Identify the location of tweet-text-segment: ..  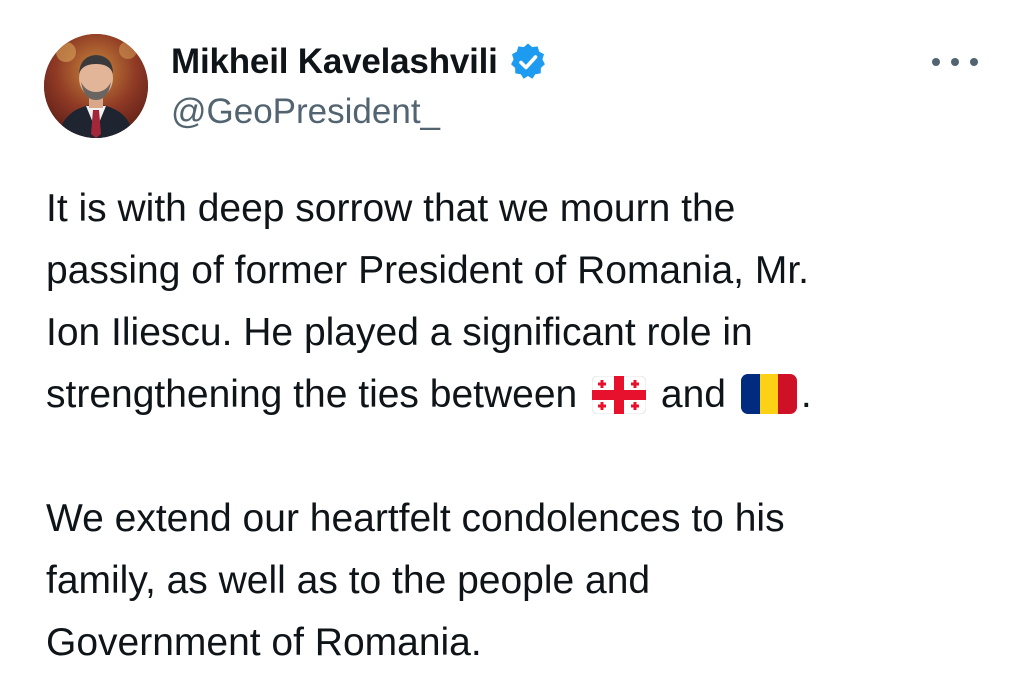
(806, 394).